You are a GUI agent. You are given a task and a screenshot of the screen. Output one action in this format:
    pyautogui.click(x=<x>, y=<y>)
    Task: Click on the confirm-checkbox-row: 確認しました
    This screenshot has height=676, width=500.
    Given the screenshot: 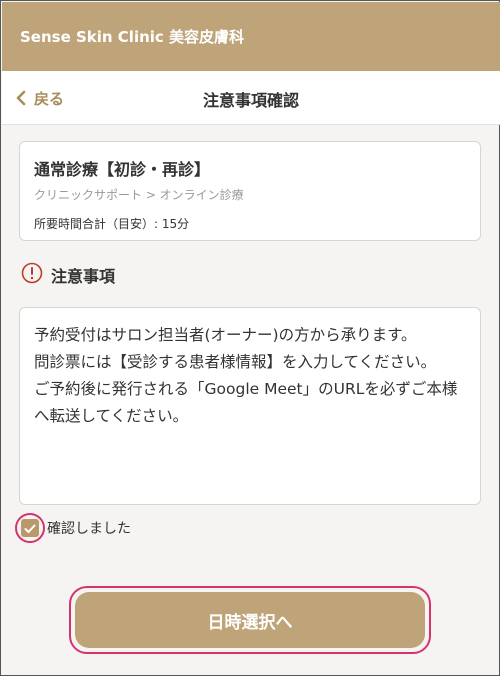 What is the action you would take?
    pyautogui.click(x=73, y=528)
    